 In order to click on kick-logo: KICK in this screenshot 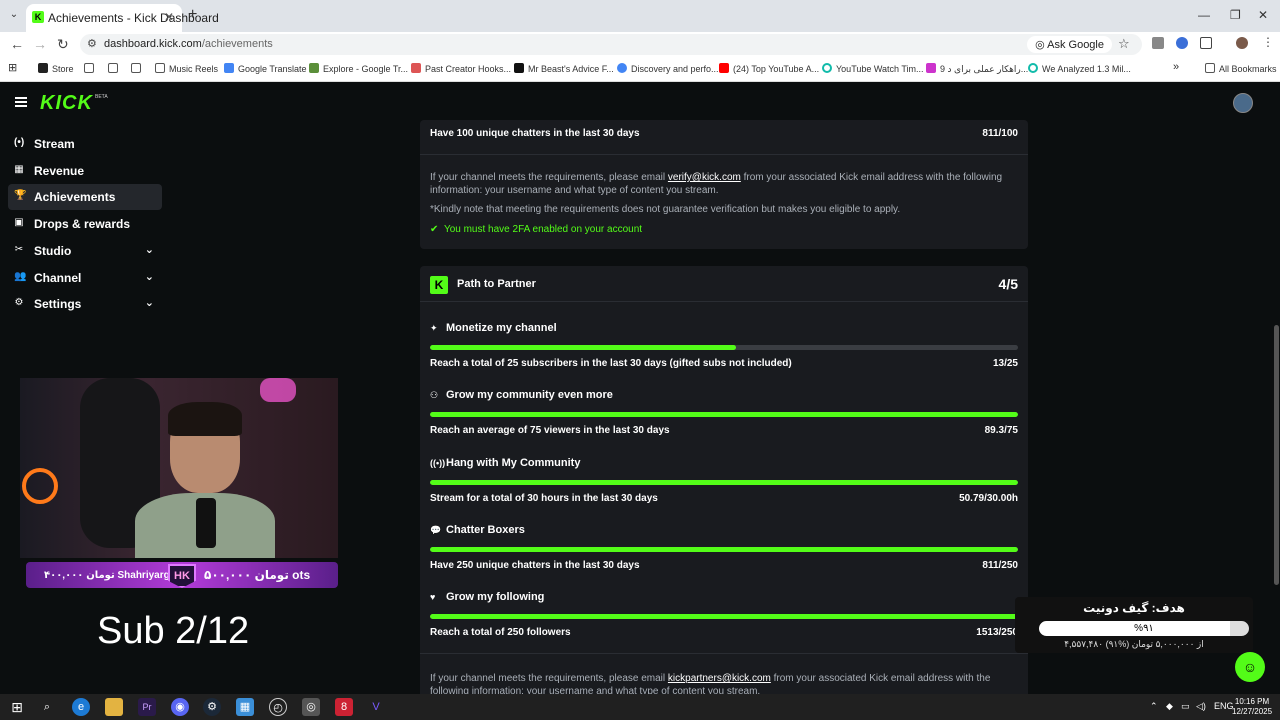, I will do `click(66, 103)`.